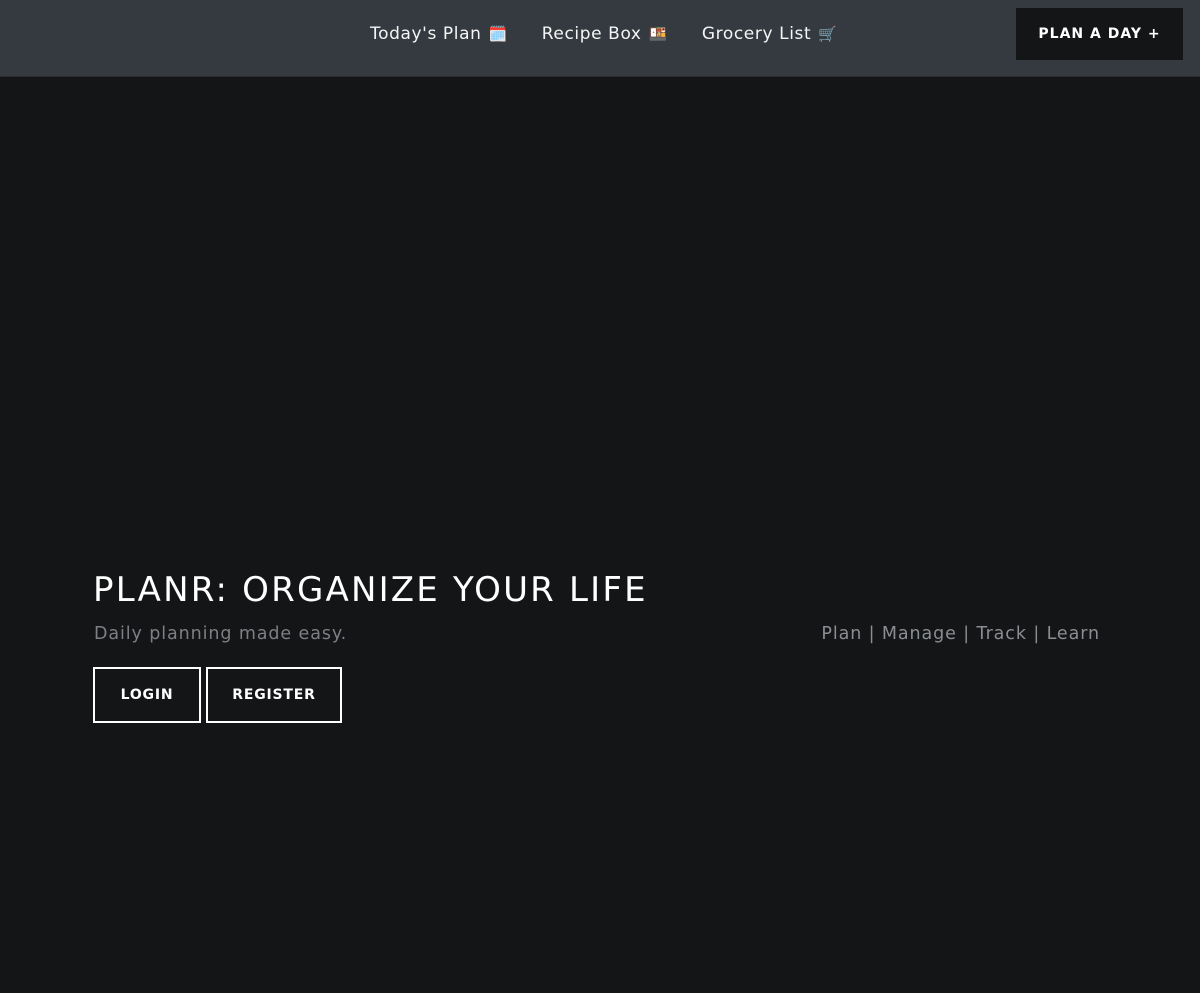  Describe the element at coordinates (756, 34) in the screenshot. I see `nav-link-label: Grocery List` at that location.